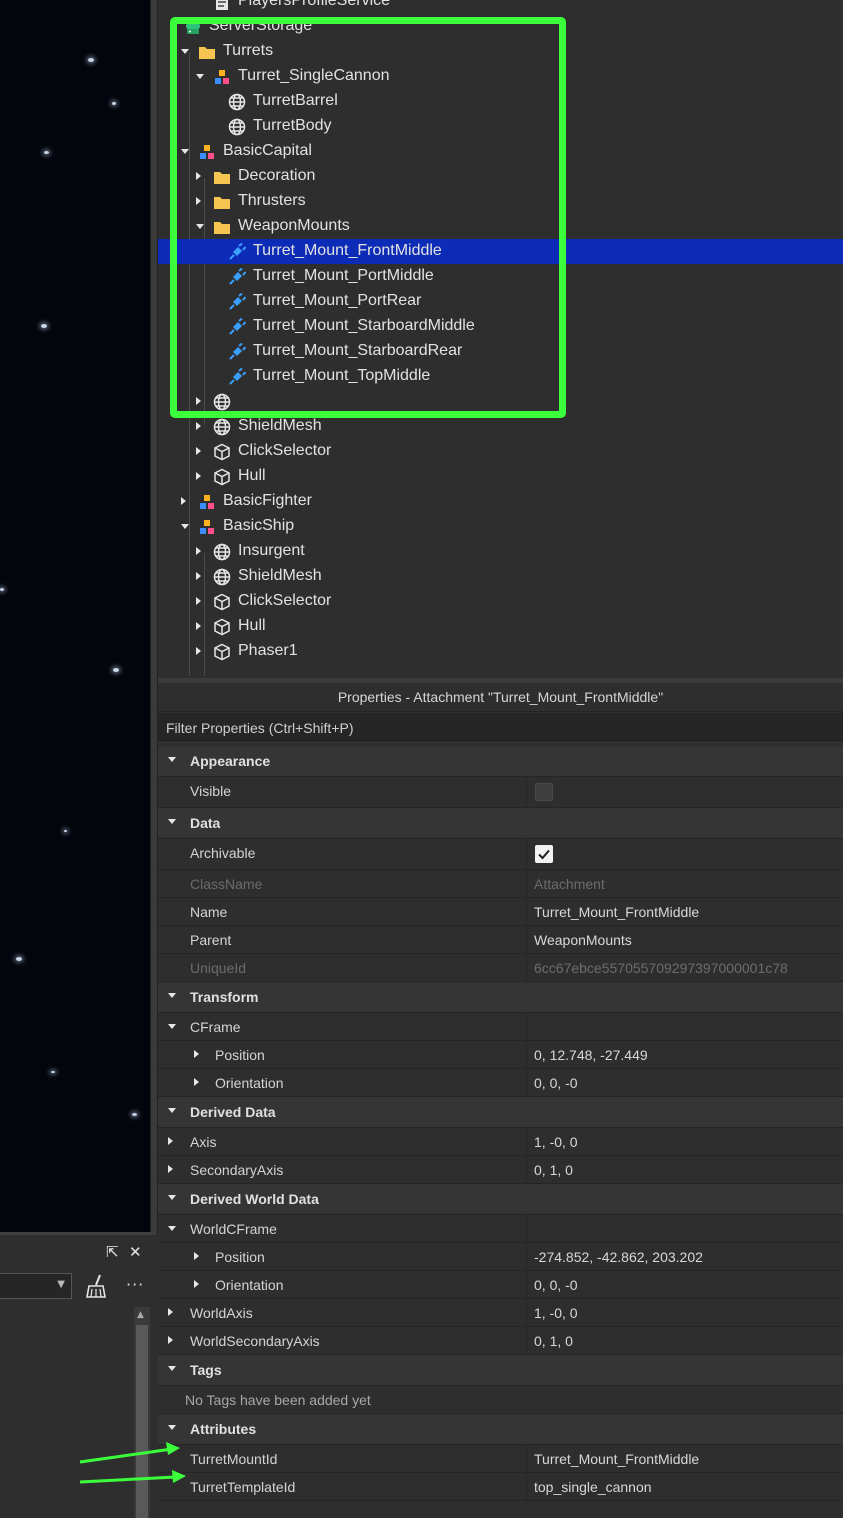 This screenshot has height=1518, width=843. I want to click on explorer-row: Turret_Mount_PortMiddle, so click(500, 276).